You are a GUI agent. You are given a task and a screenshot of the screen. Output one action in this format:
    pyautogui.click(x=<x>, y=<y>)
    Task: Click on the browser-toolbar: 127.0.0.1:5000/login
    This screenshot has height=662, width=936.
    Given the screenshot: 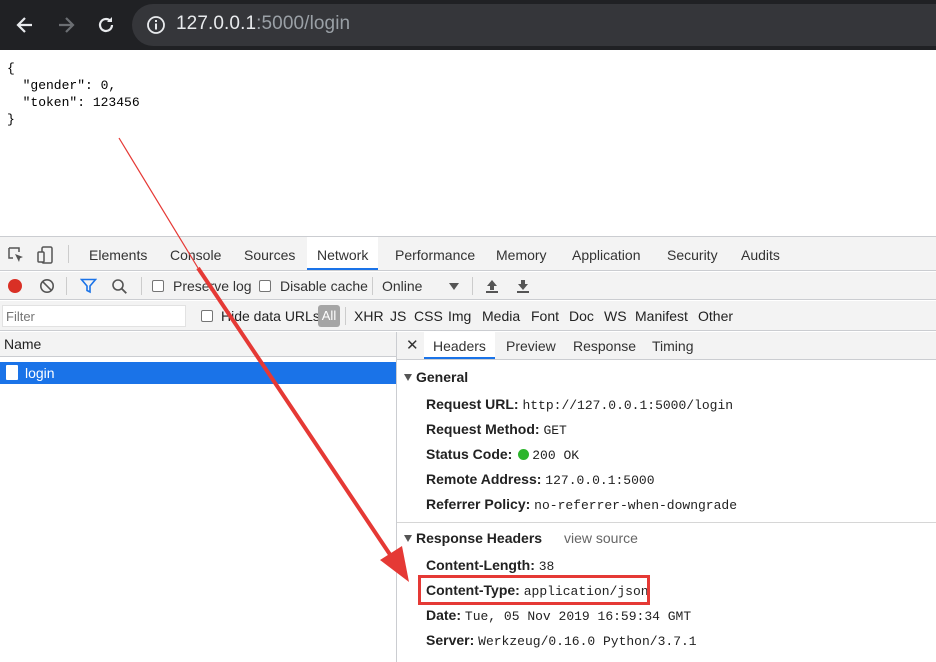 What is the action you would take?
    pyautogui.click(x=468, y=25)
    